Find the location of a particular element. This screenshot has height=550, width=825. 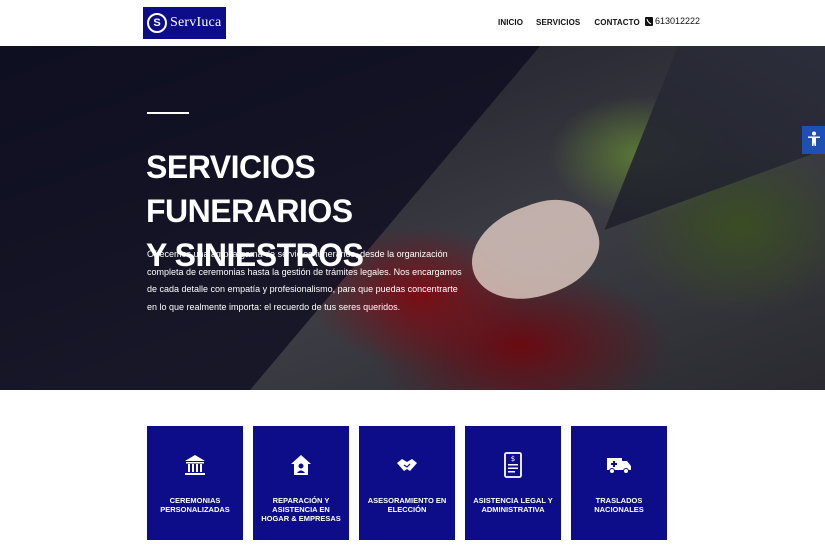

accessibility-button is located at coordinates (813, 140).